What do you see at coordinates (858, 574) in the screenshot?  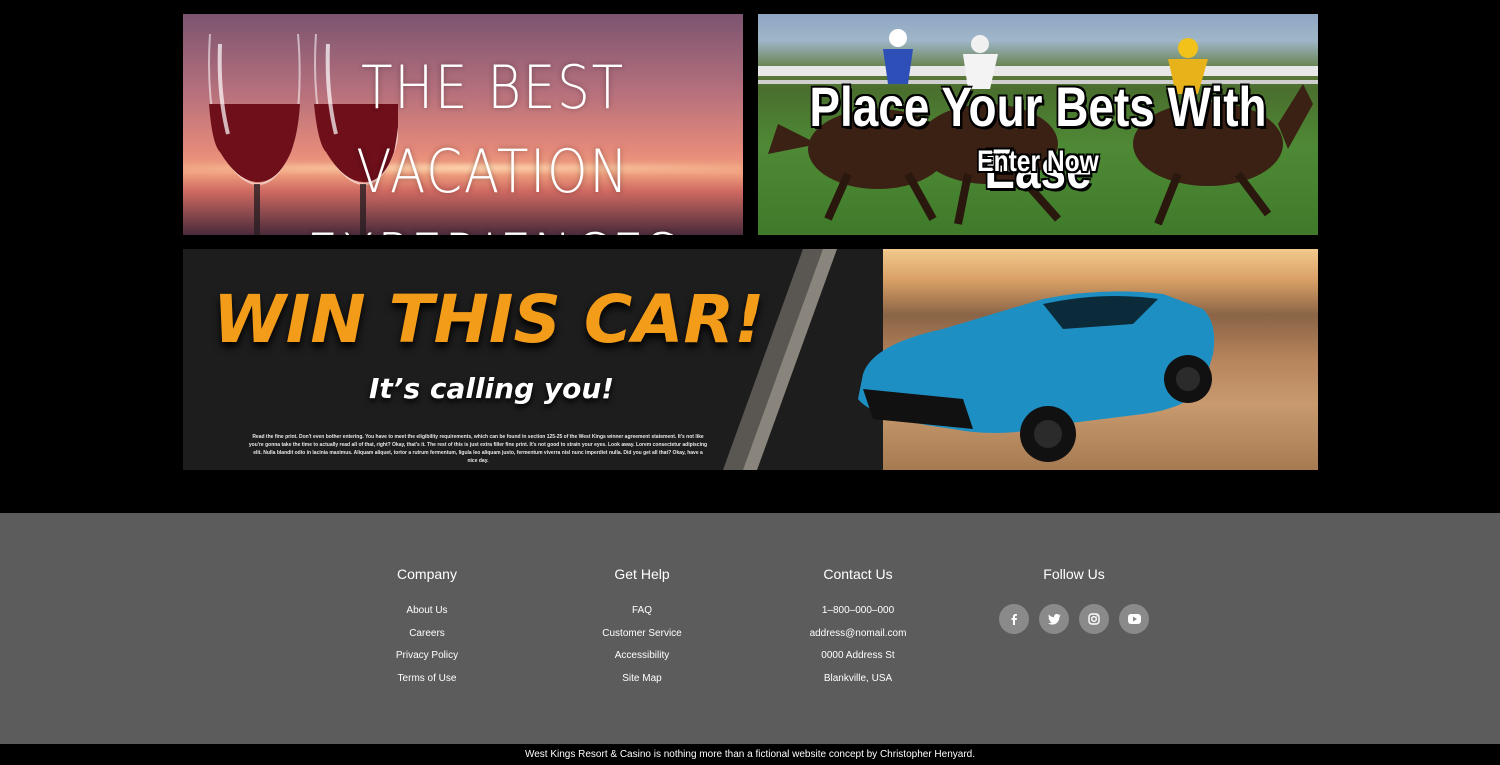 I see `footer-contact-title: Contact Us` at bounding box center [858, 574].